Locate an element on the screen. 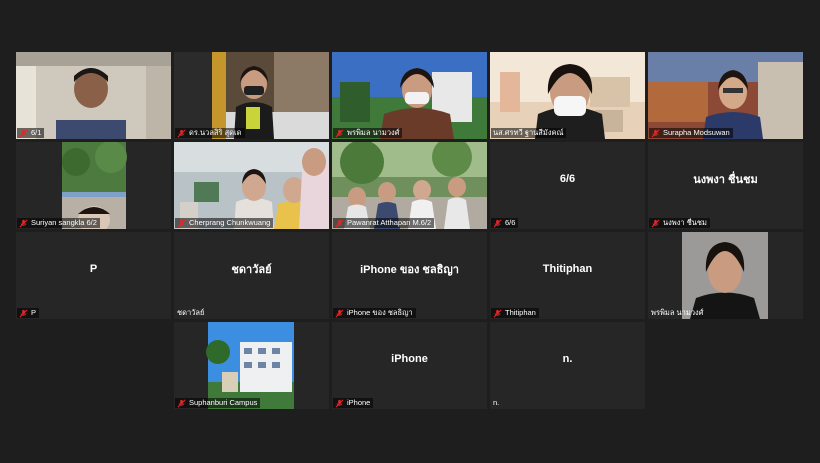  participant-tile: Thitiphan Thitiphan is located at coordinates (567, 275).